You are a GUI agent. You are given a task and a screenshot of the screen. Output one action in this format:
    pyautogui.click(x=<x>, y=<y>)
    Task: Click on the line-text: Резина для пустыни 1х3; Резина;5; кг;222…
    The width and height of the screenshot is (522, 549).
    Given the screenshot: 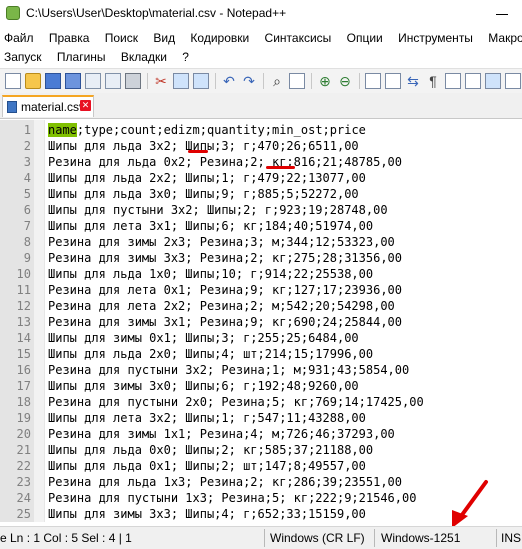 What is the action you would take?
    pyautogui.click(x=232, y=498)
    